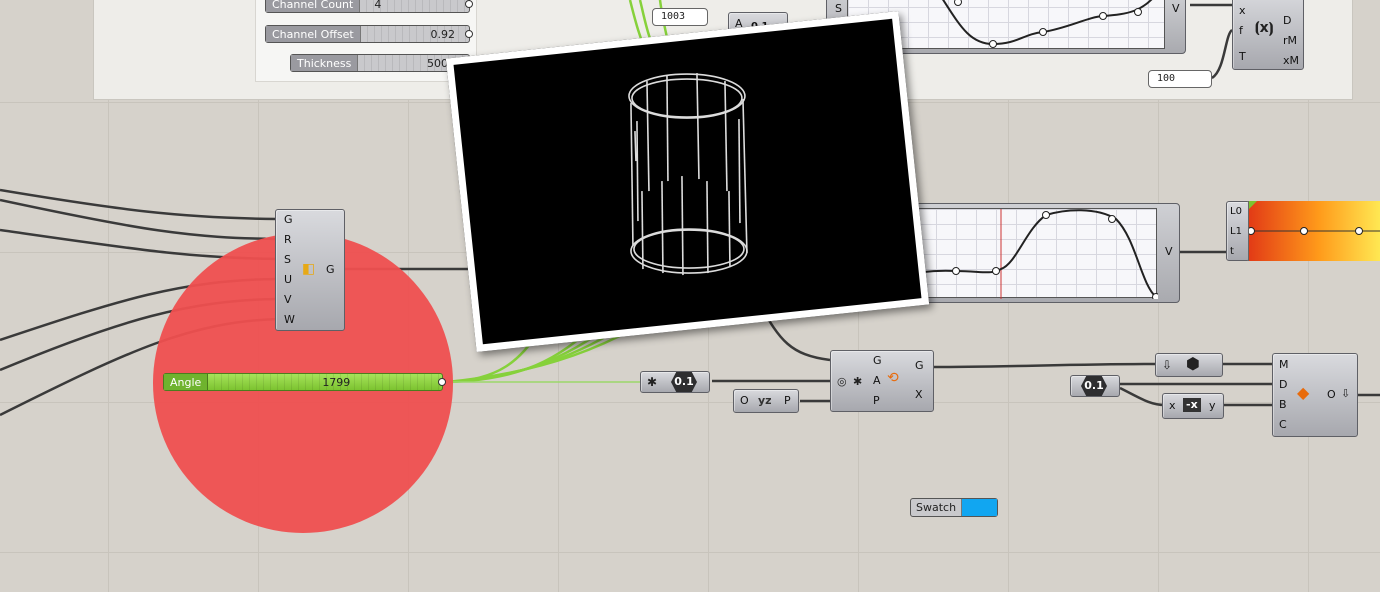 The width and height of the screenshot is (1380, 592). What do you see at coordinates (673, 16) in the screenshot?
I see `panel-value: 1003` at bounding box center [673, 16].